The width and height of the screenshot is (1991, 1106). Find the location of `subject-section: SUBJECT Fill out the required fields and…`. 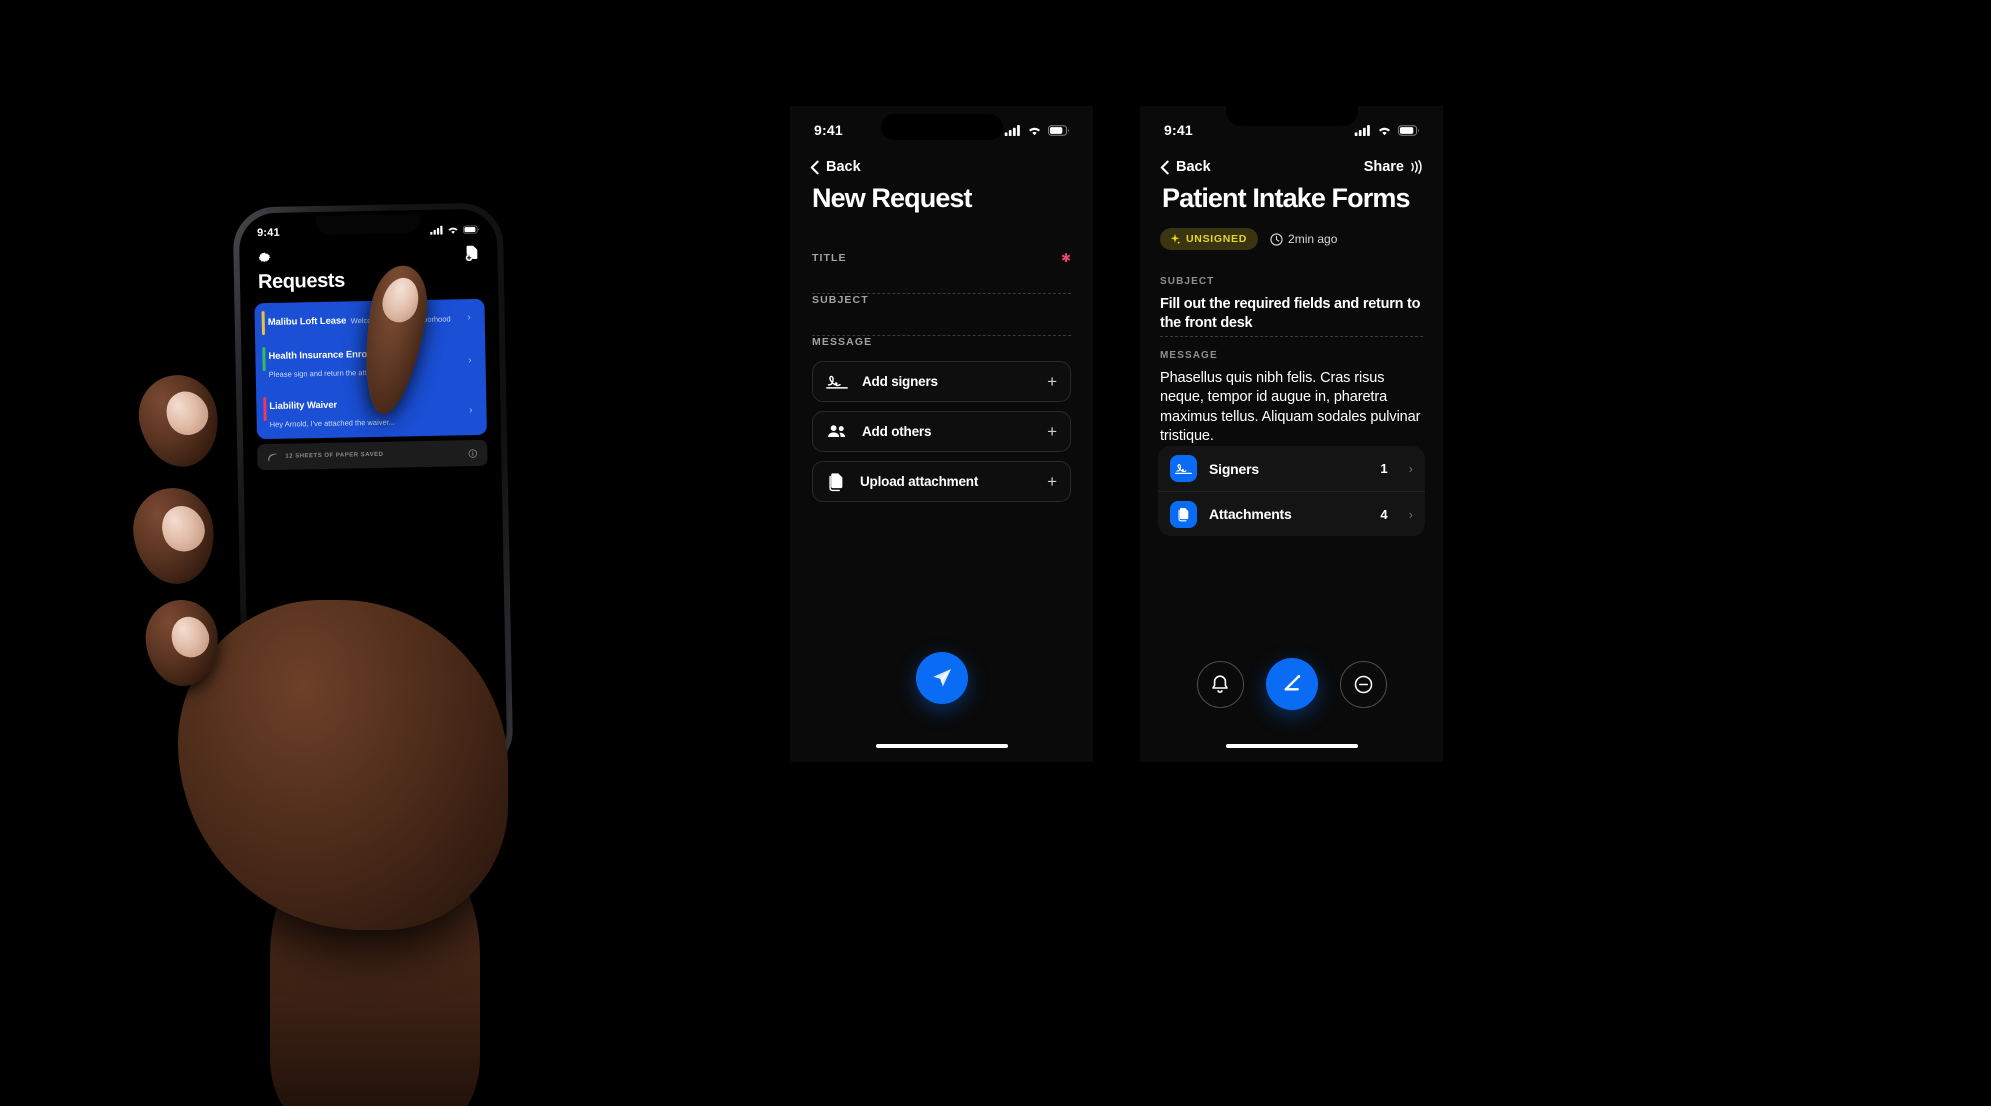

subject-section: SUBJECT Fill out the required fields and… is located at coordinates (1291, 305).